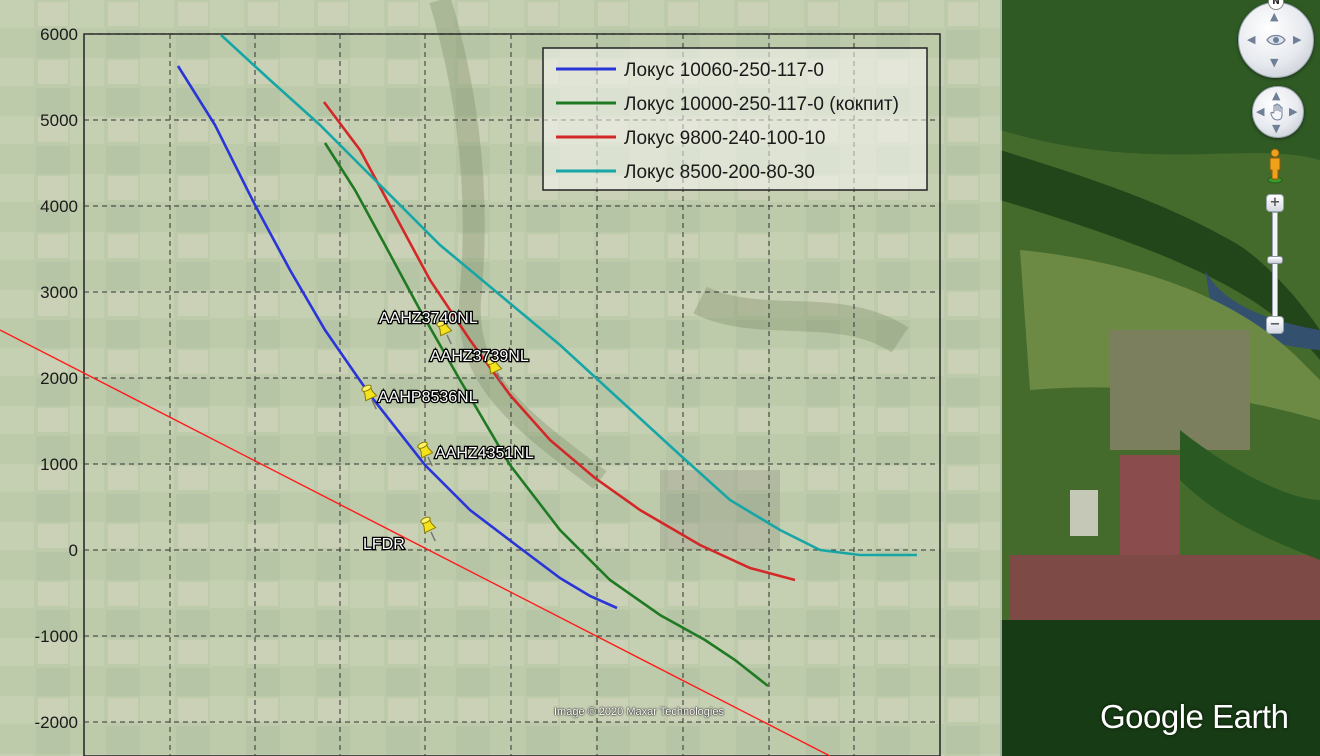 The image size is (1320, 756). I want to click on y-tick-label: 1000, so click(59, 464).